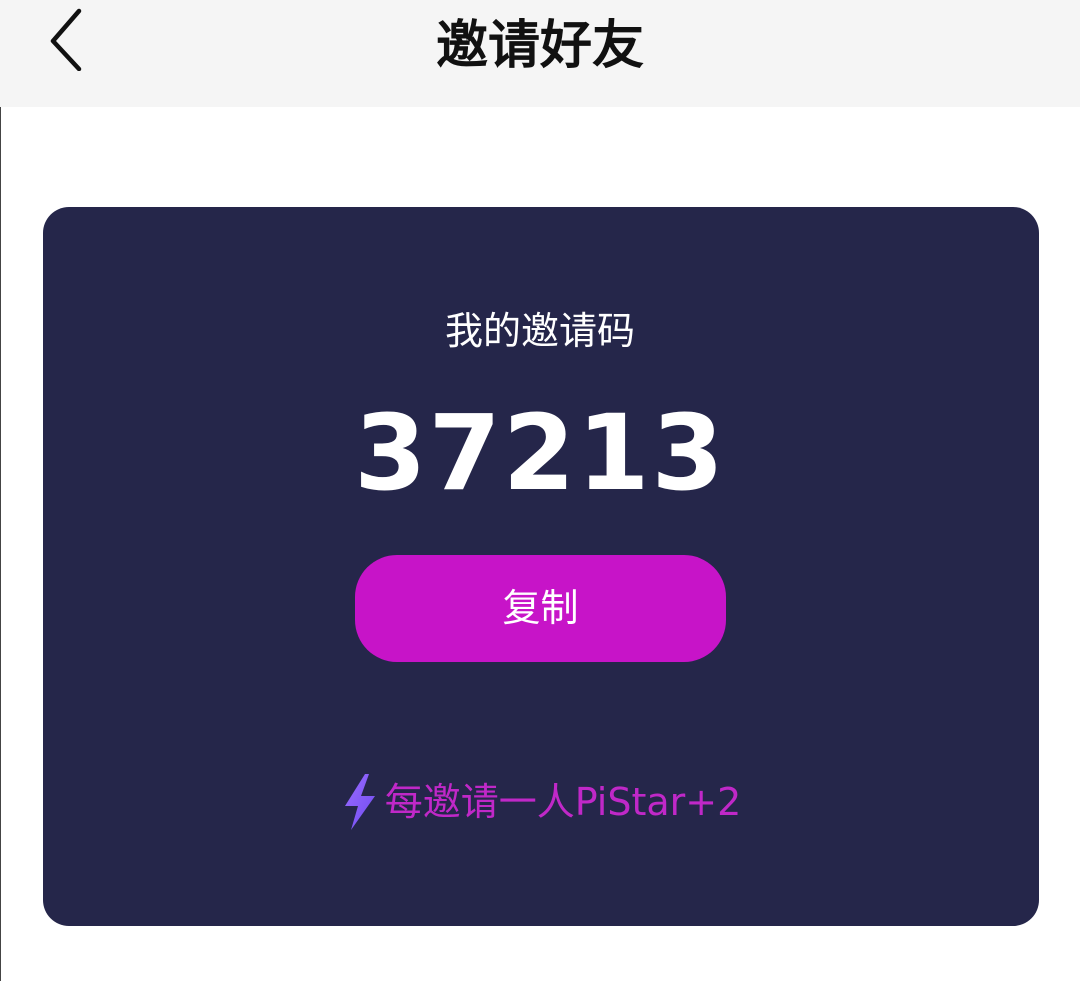 This screenshot has width=1080, height=981. I want to click on reward-info: 每邀请一人PiStar+2, so click(540, 802).